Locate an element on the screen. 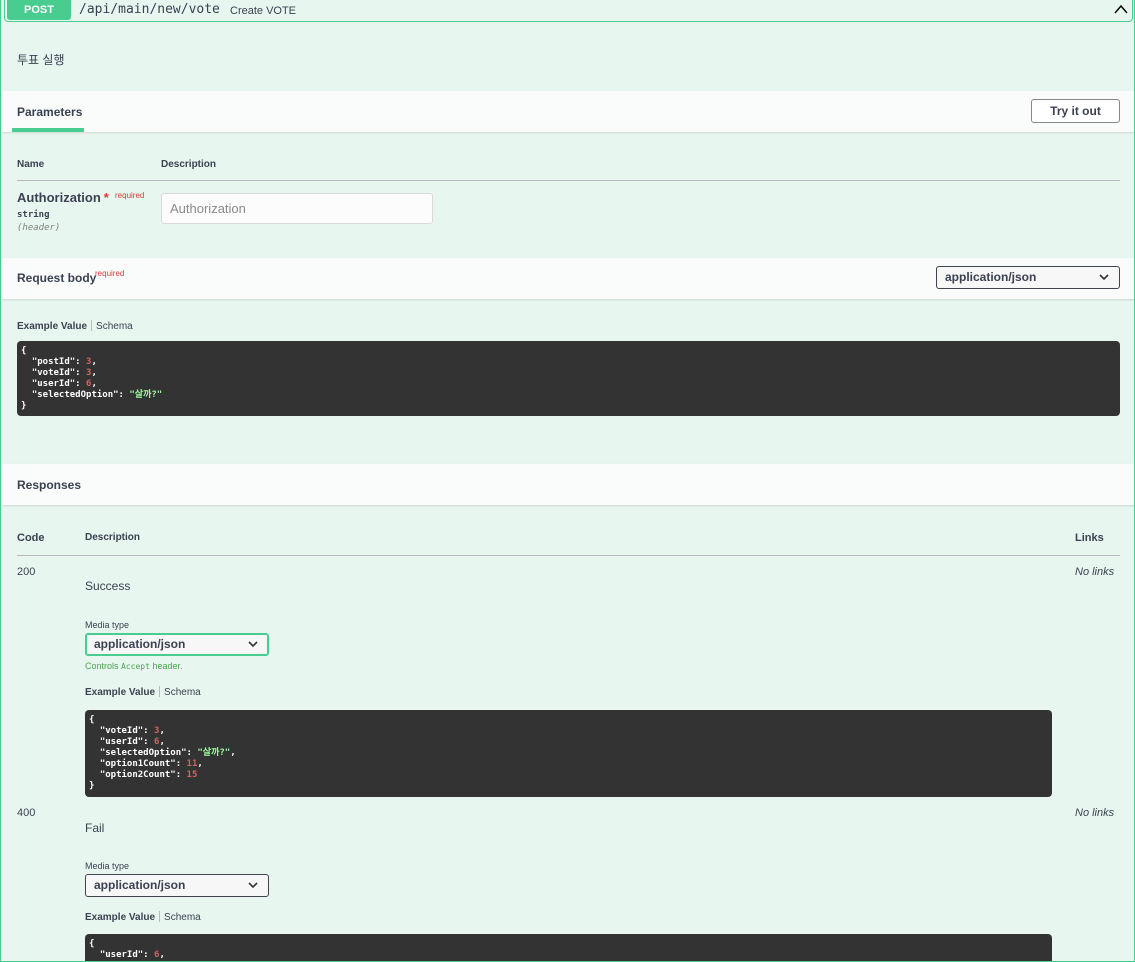  try-it-out-button: Try it out is located at coordinates (1075, 111).